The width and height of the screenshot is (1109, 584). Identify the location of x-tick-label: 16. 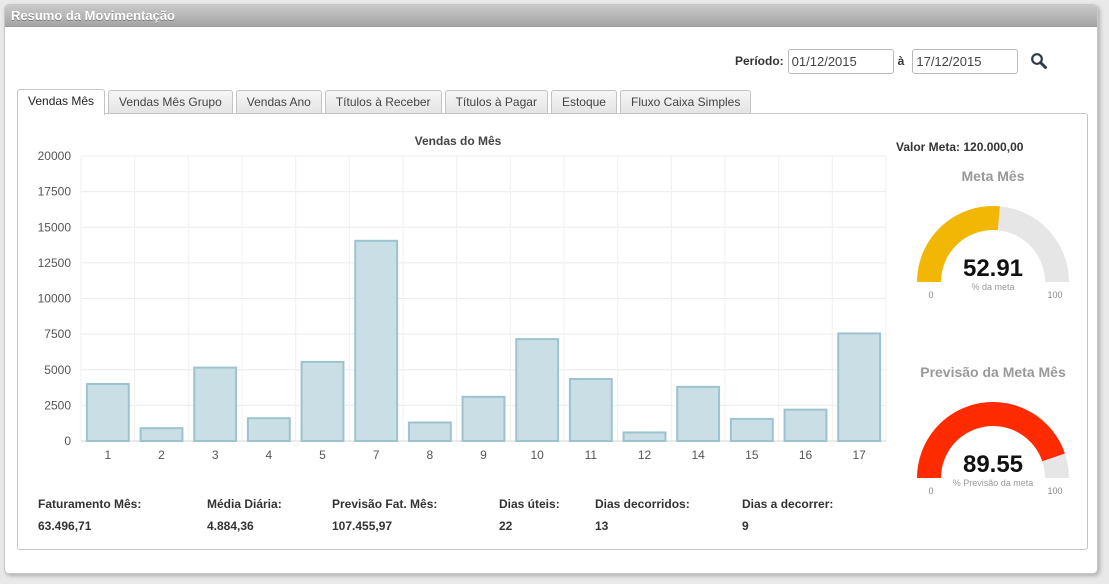
(806, 455).